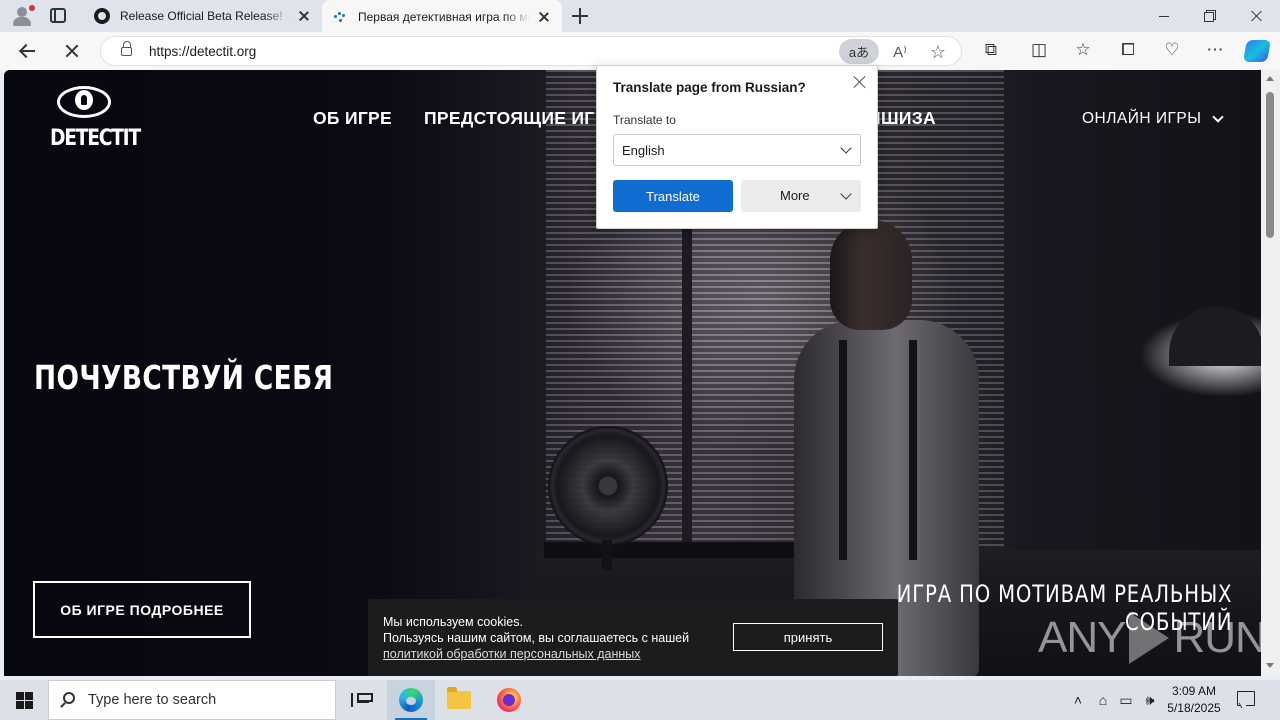 The width and height of the screenshot is (1280, 720). Describe the element at coordinates (1246, 698) in the screenshot. I see `notifications-icon` at that location.